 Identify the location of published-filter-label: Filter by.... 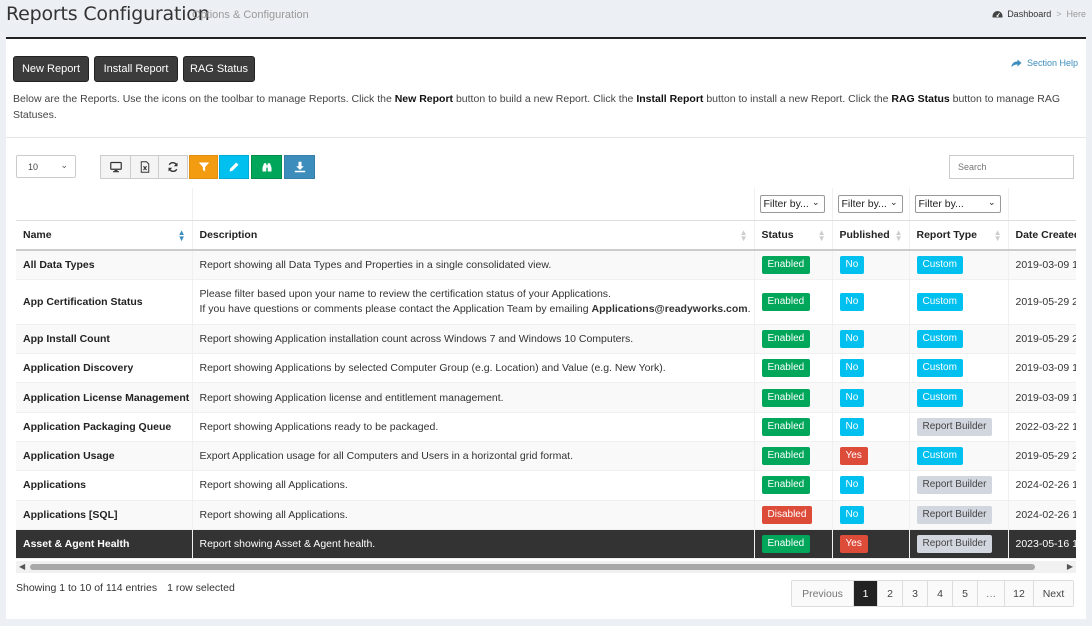
(864, 203).